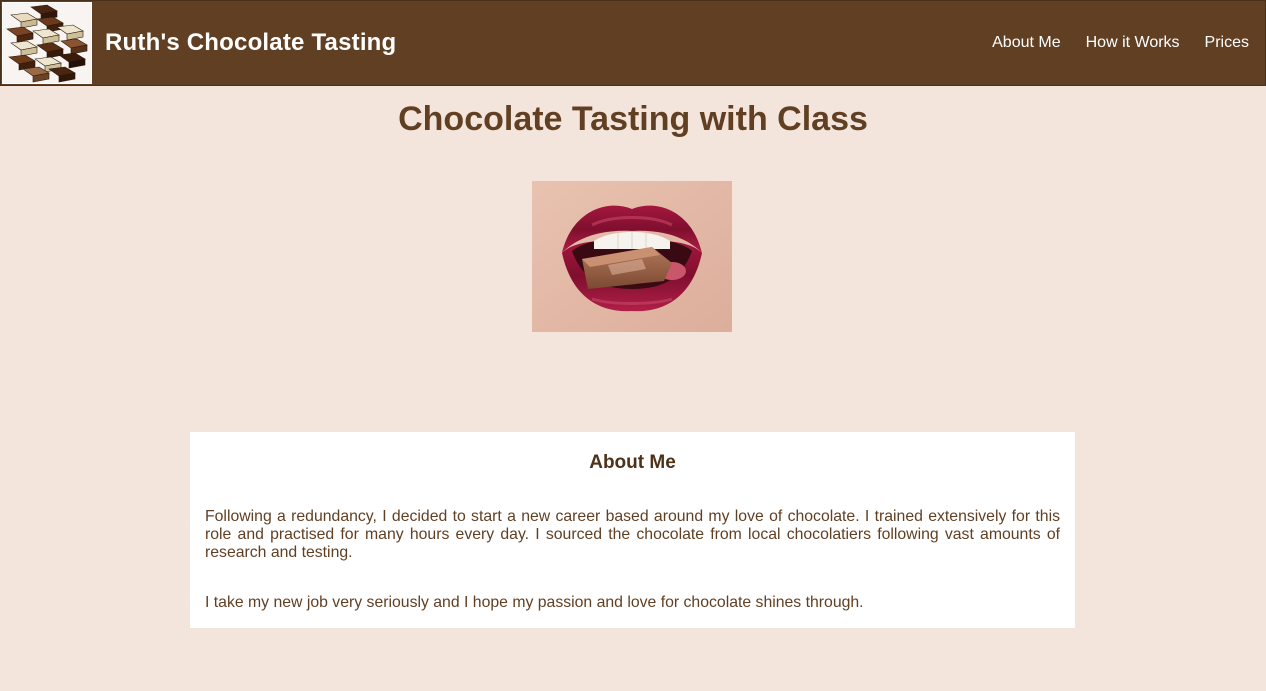  I want to click on nav-how-it-works: How it Works, so click(1133, 43).